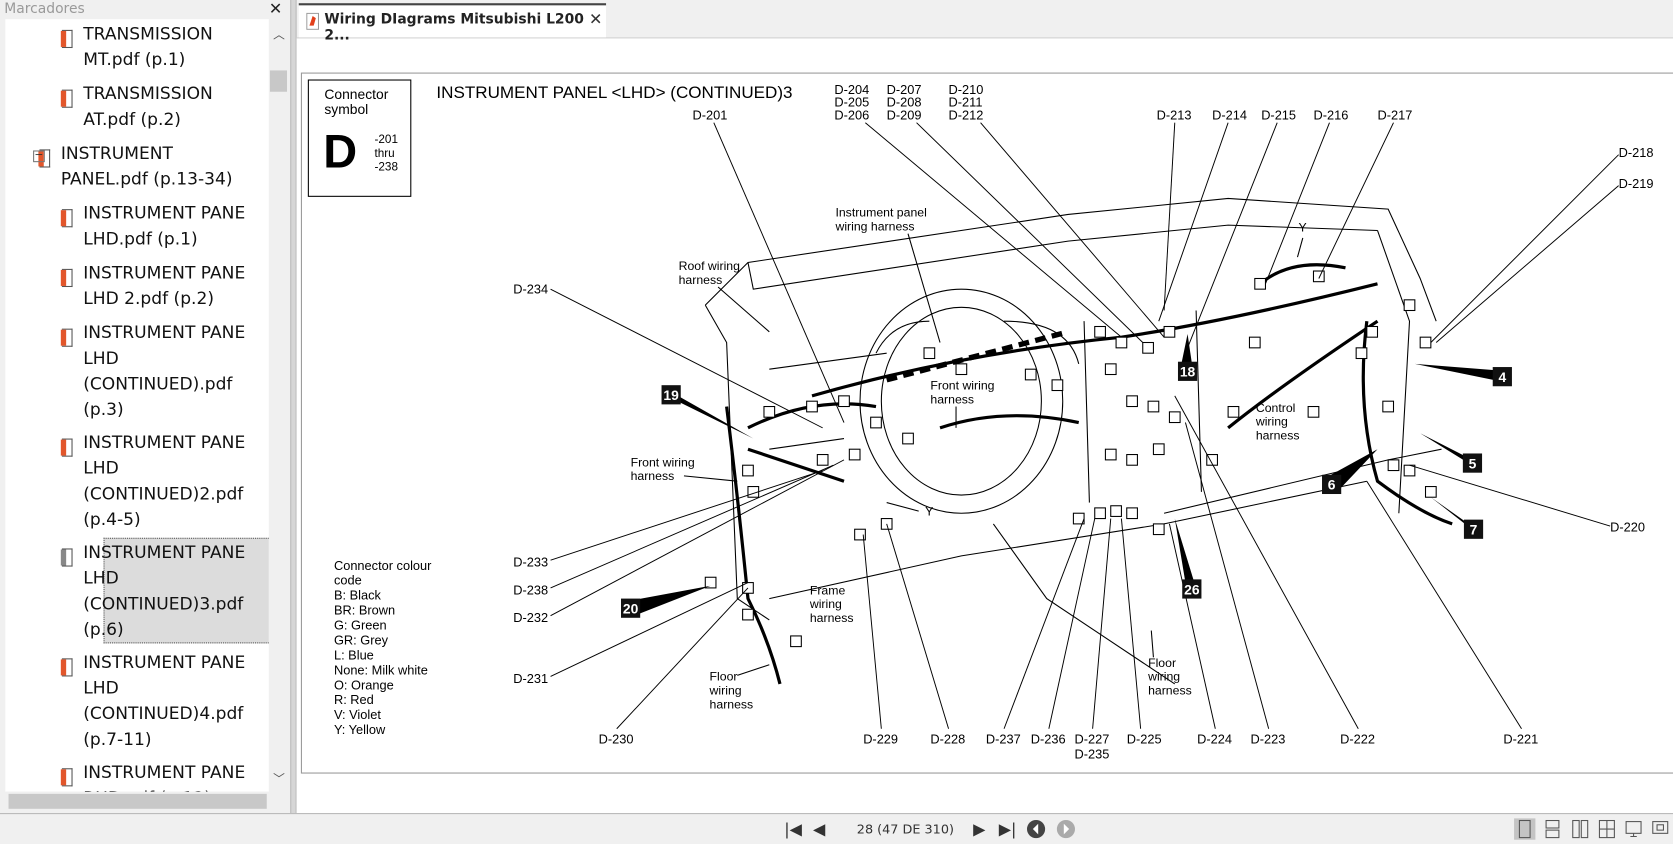 Image resolution: width=1673 pixels, height=844 pixels. What do you see at coordinates (111, 519) in the screenshot?
I see `bookmark-item: (p.4-5)` at bounding box center [111, 519].